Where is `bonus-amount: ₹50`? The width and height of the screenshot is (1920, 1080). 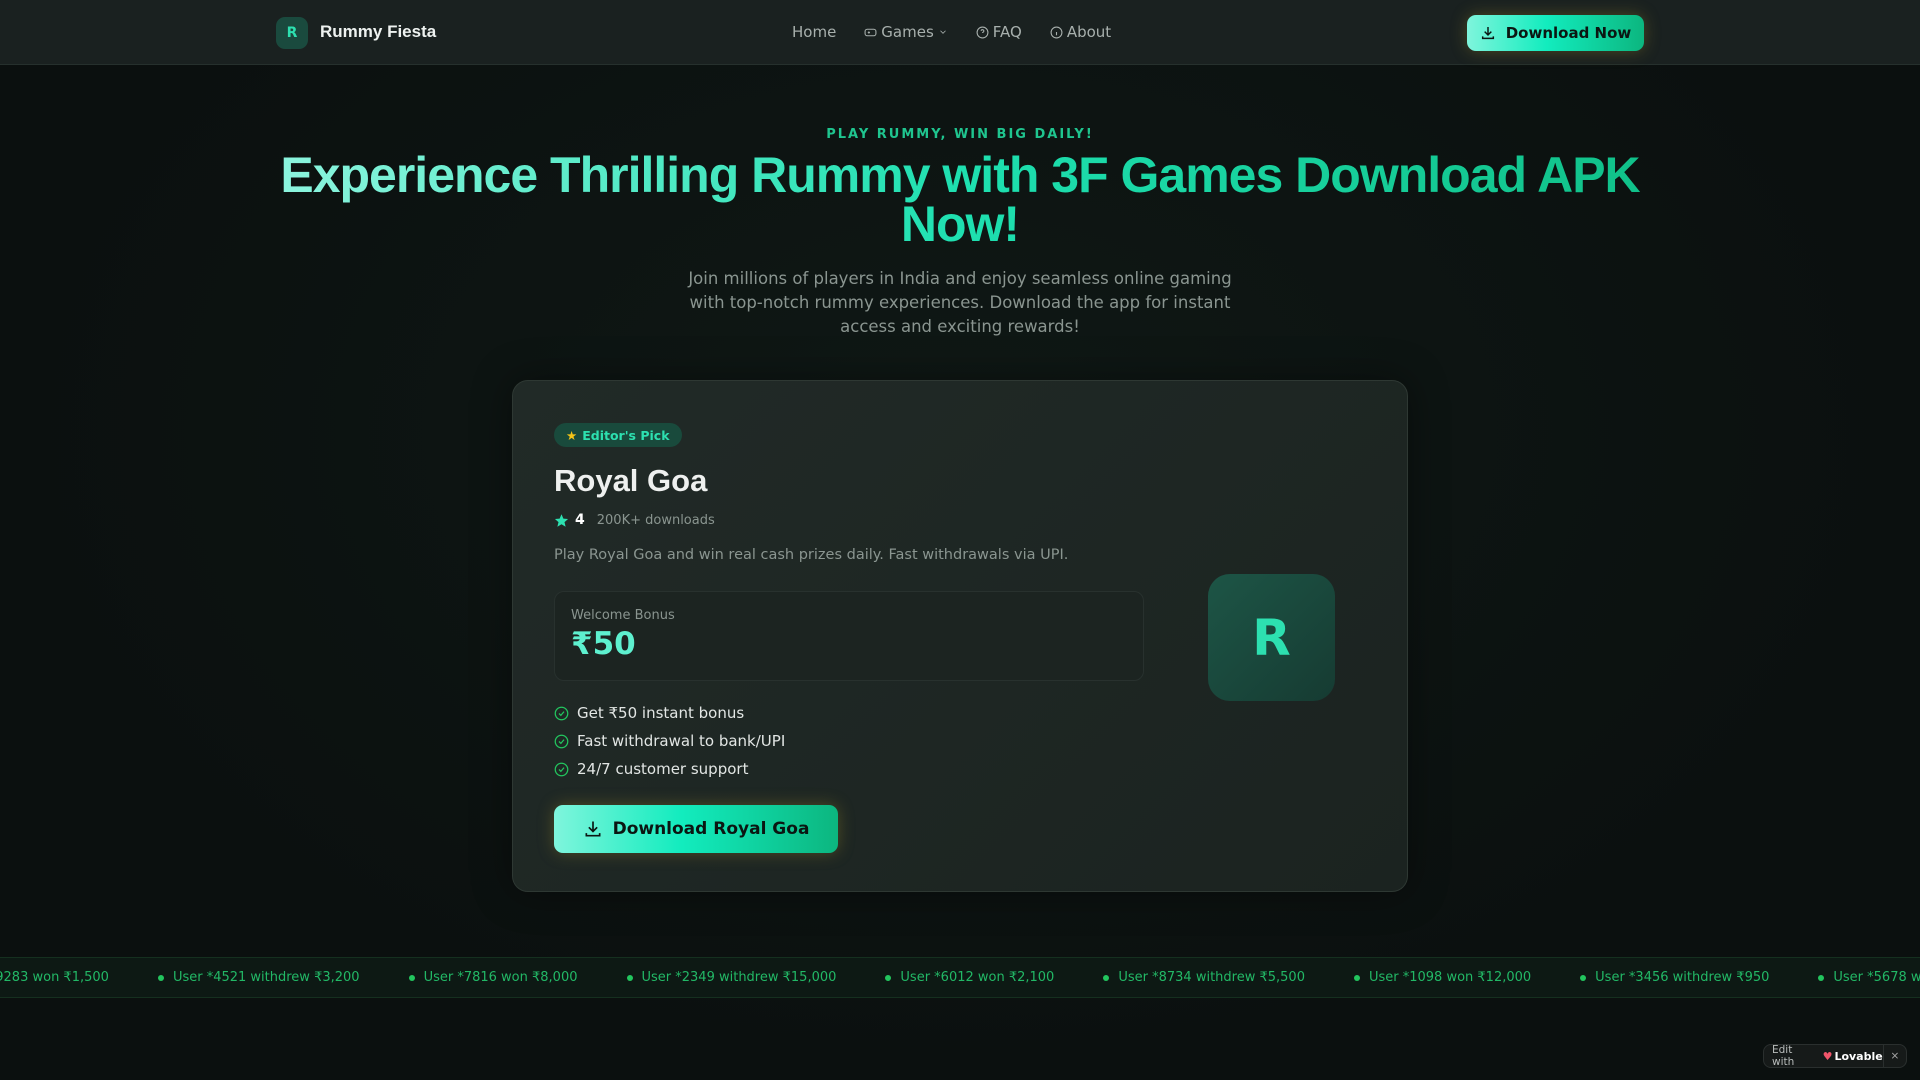 bonus-amount: ₹50 is located at coordinates (603, 644).